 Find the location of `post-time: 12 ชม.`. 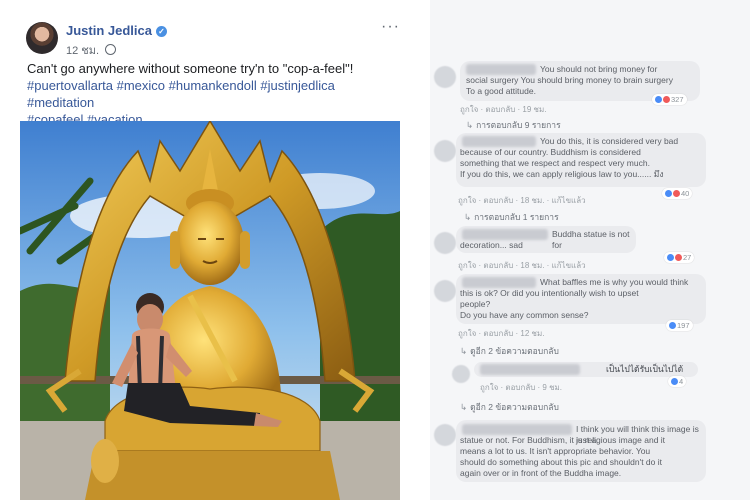

post-time: 12 ชม. is located at coordinates (82, 51).